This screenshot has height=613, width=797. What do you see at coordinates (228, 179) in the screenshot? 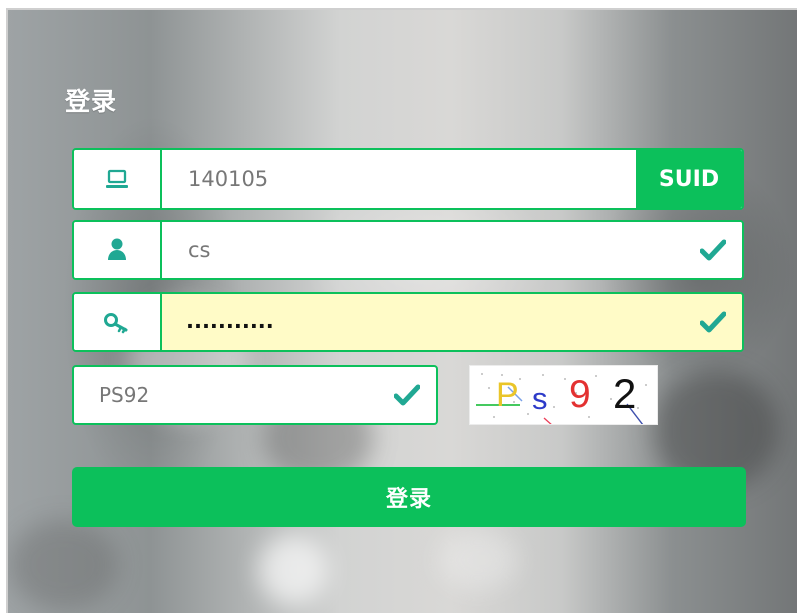
I see `suid-value: 140105` at bounding box center [228, 179].